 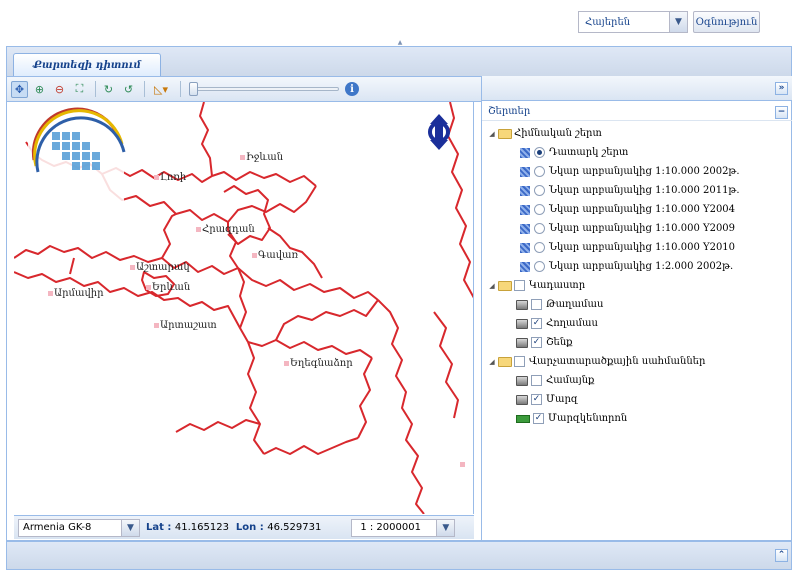 What do you see at coordinates (637, 304) in the screenshot?
I see `layer-item: Թաղամաս` at bounding box center [637, 304].